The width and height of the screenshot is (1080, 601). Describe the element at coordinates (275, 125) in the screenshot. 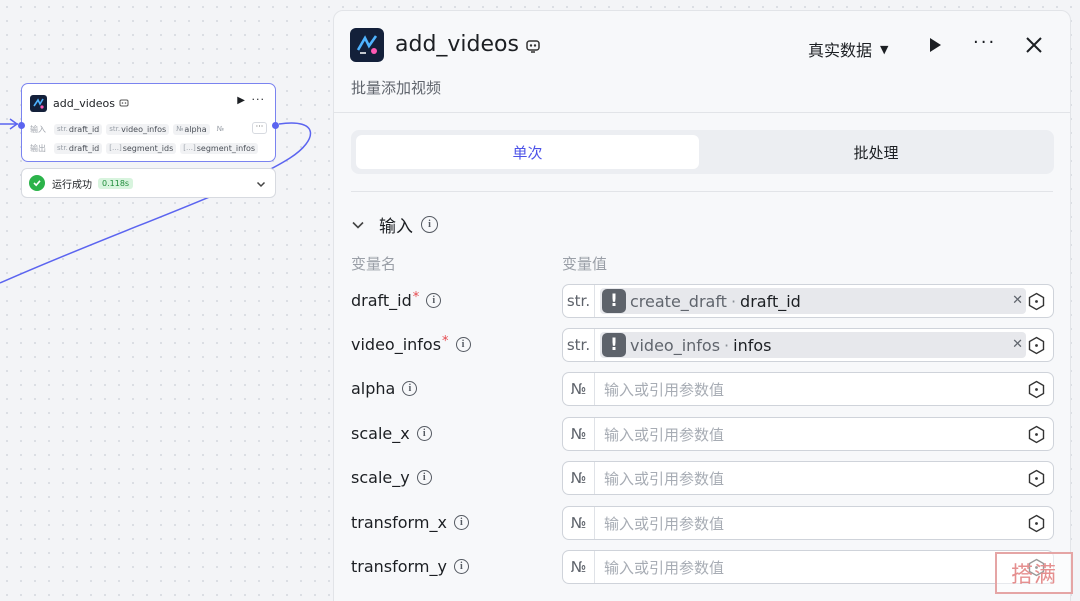

I see `output-port` at that location.